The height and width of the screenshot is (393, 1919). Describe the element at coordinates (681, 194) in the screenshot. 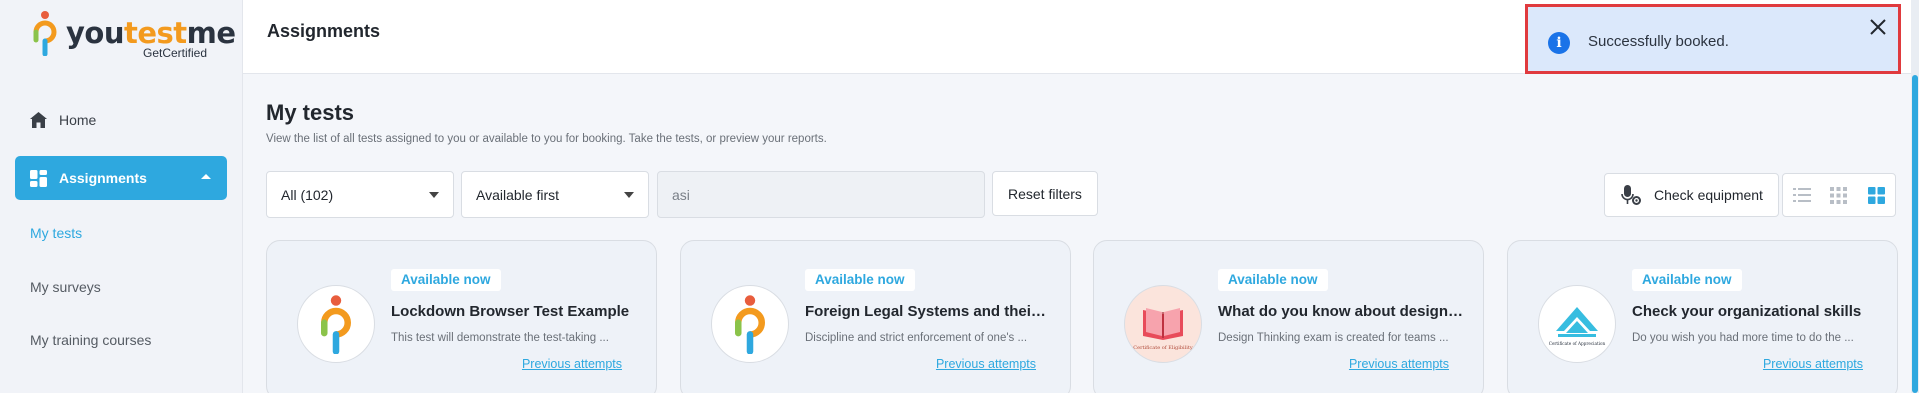

I see `search-input-value: asi` at that location.